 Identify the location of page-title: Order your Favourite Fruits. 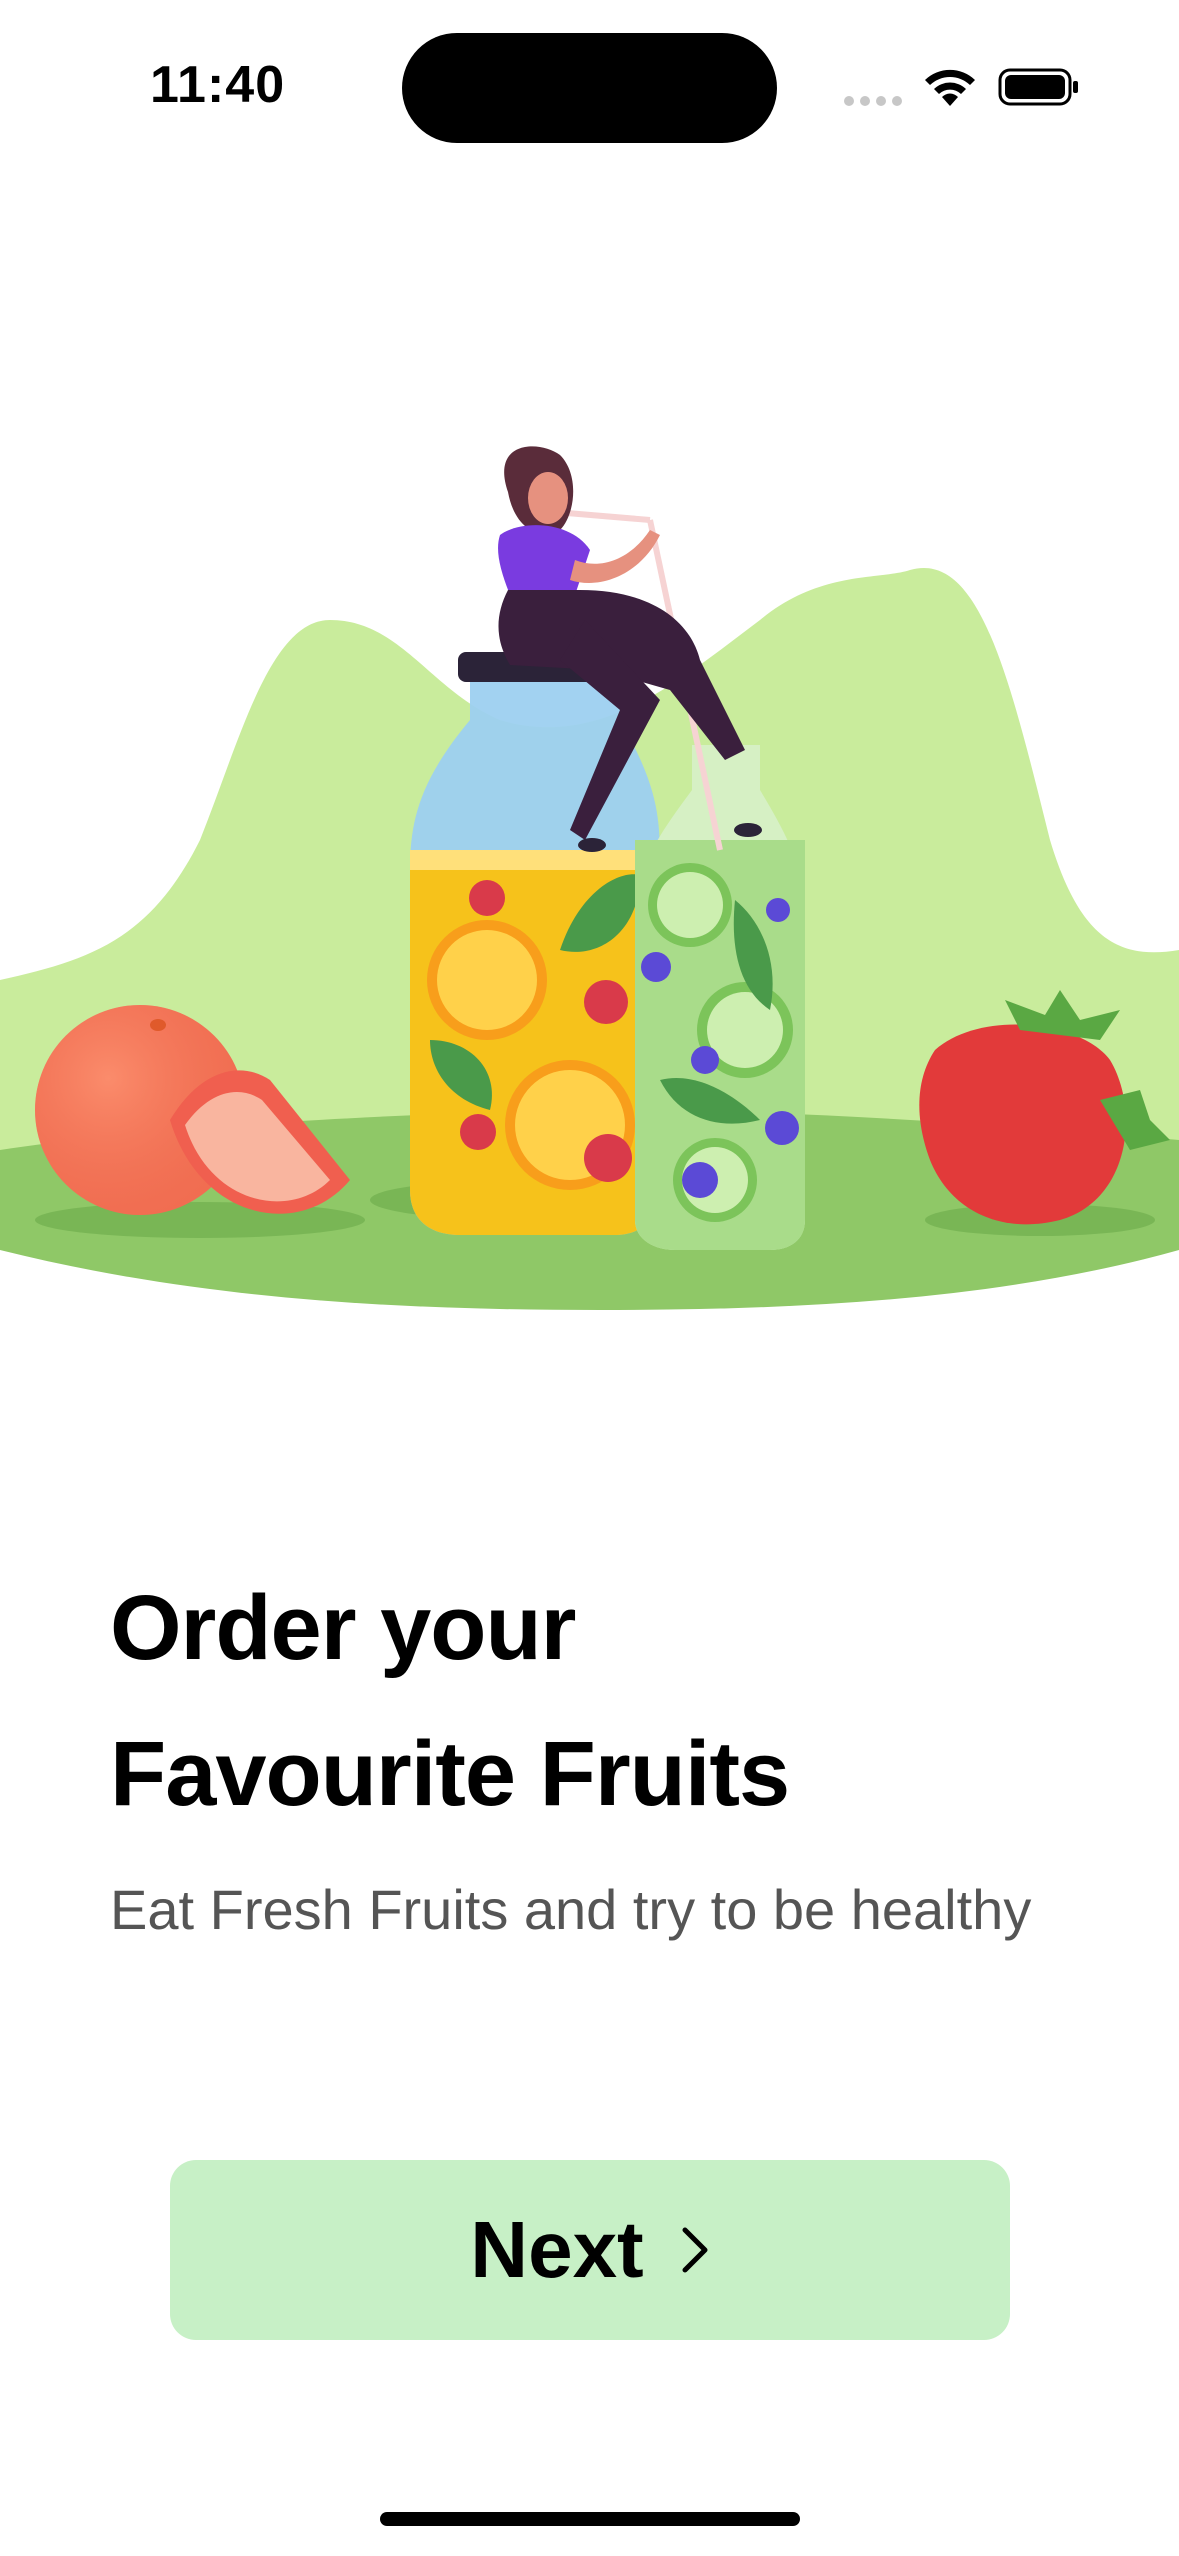
(610, 1701).